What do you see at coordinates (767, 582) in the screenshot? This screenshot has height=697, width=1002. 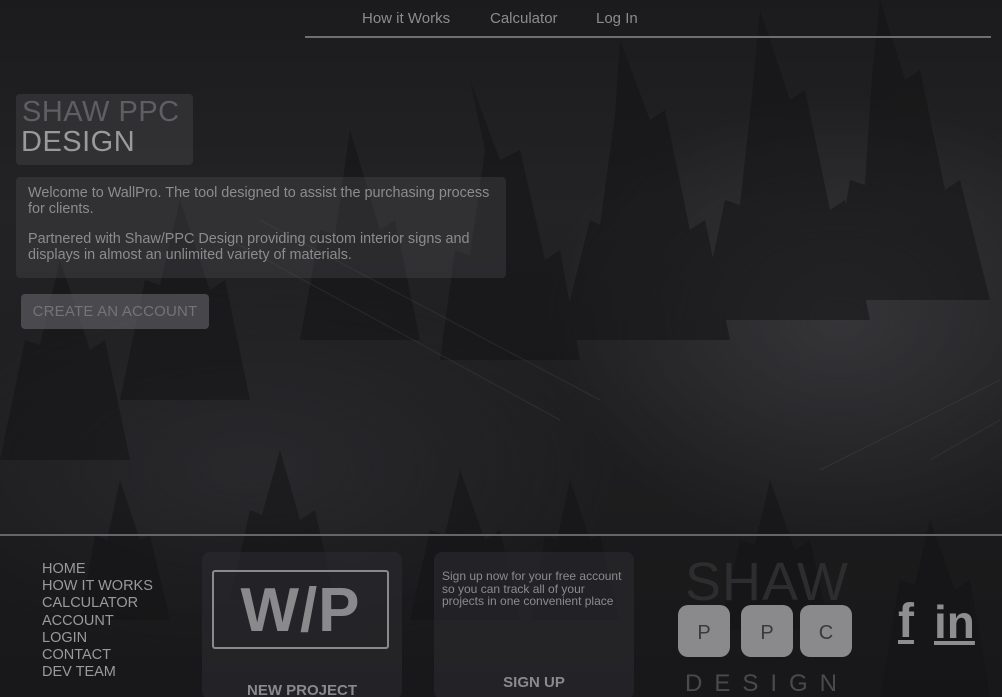 I see `shaw-logo-top-text: SHAW` at bounding box center [767, 582].